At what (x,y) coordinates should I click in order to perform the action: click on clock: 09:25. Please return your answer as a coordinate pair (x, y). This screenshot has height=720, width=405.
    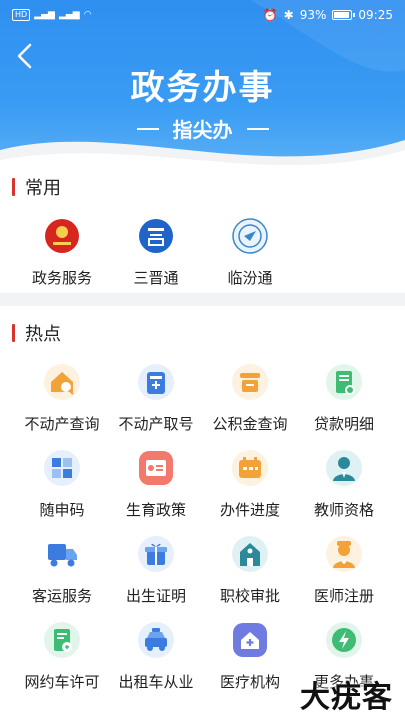
    Looking at the image, I should click on (375, 15).